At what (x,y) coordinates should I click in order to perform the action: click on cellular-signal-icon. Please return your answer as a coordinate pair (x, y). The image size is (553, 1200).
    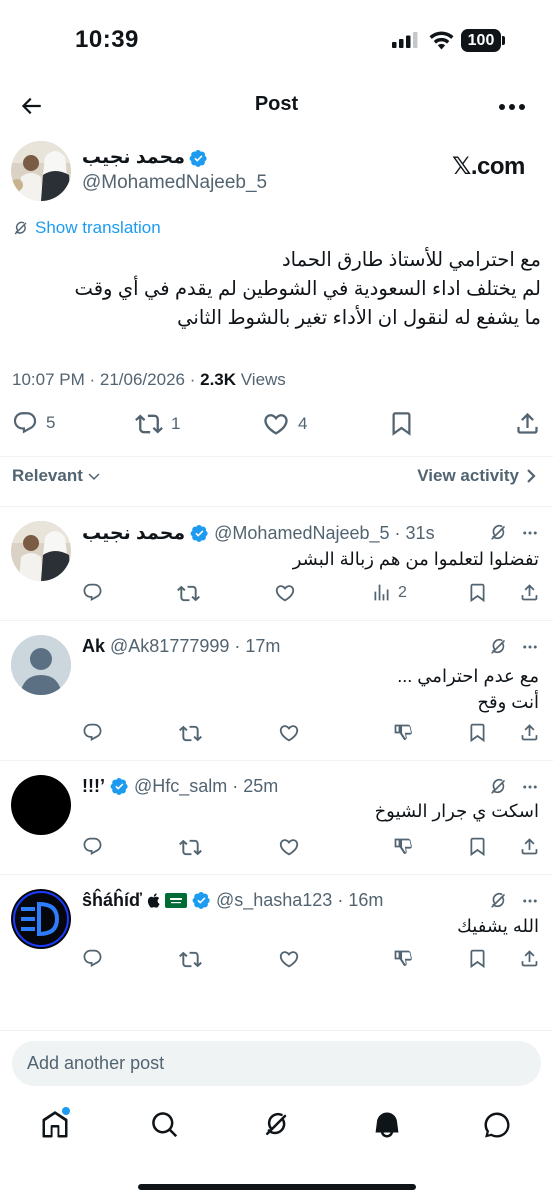
    Looking at the image, I should click on (405, 40).